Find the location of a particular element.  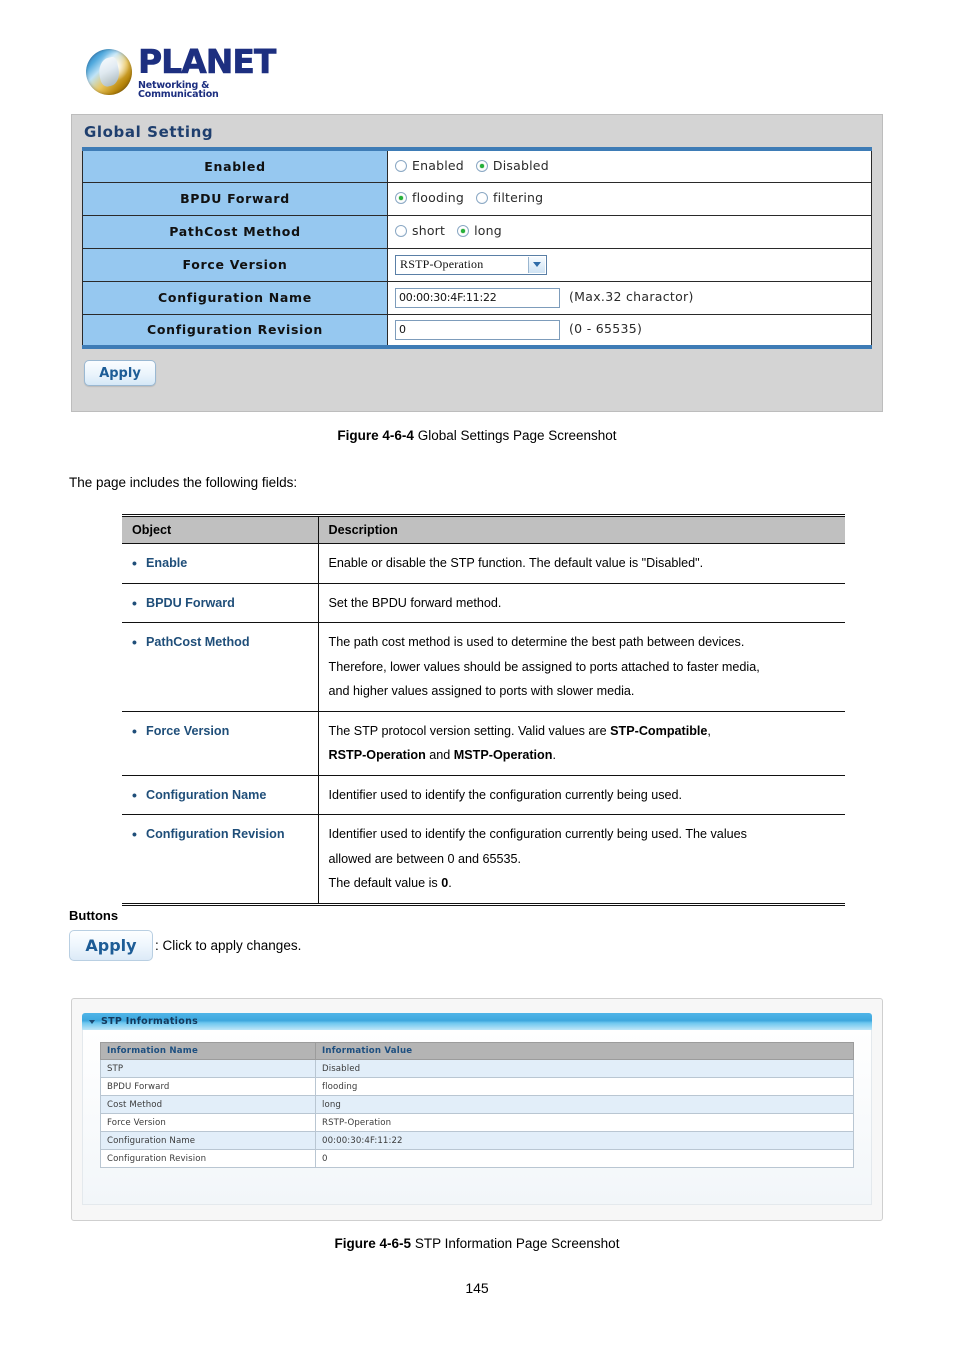

field-label: Configuration Name is located at coordinates (235, 297).